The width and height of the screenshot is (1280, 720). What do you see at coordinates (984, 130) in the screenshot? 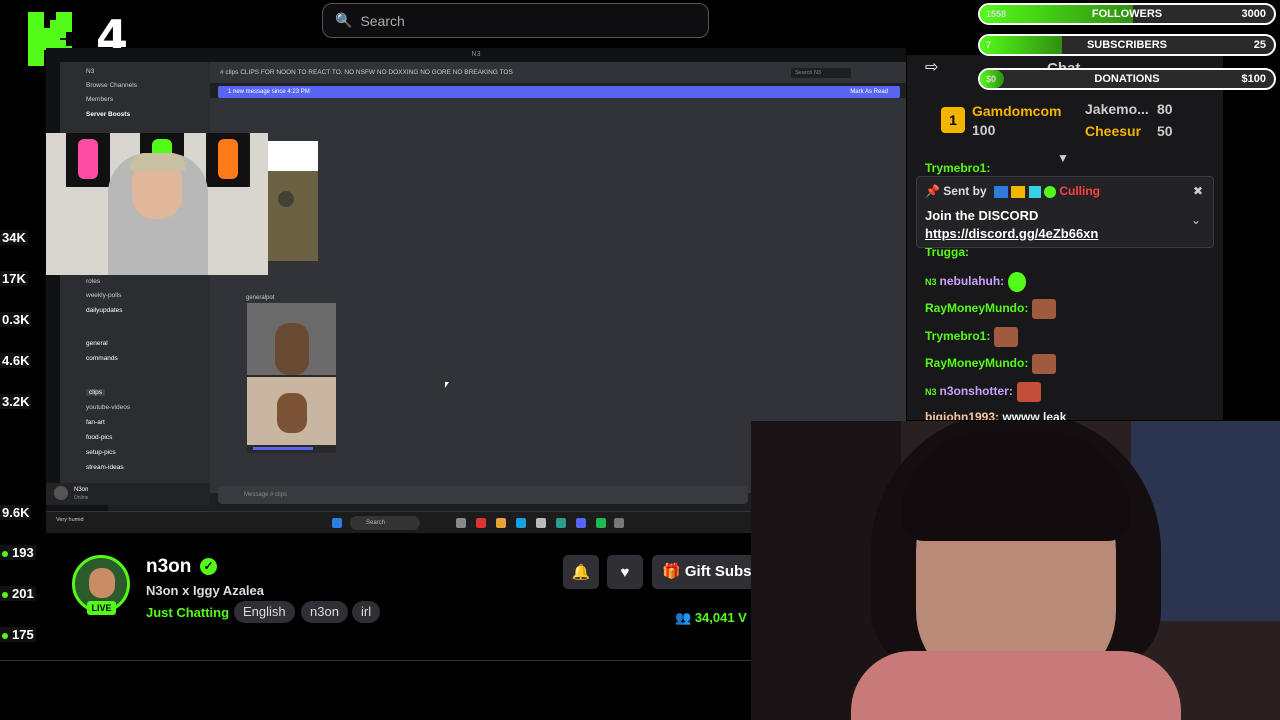
I see `leaderboard-amount: 100` at bounding box center [984, 130].